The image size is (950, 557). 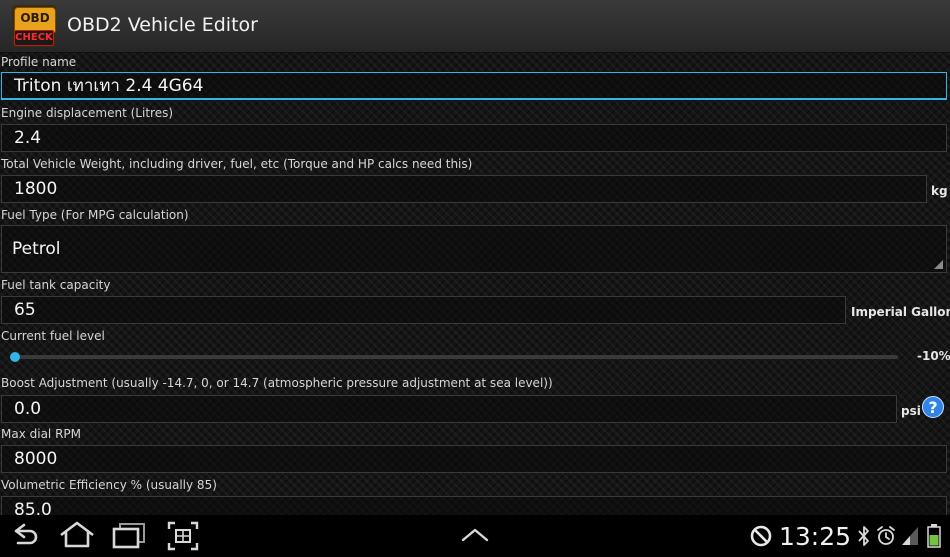 I want to click on fuel-tank-capacity-unit: Imperial Gallons, so click(x=900, y=312).